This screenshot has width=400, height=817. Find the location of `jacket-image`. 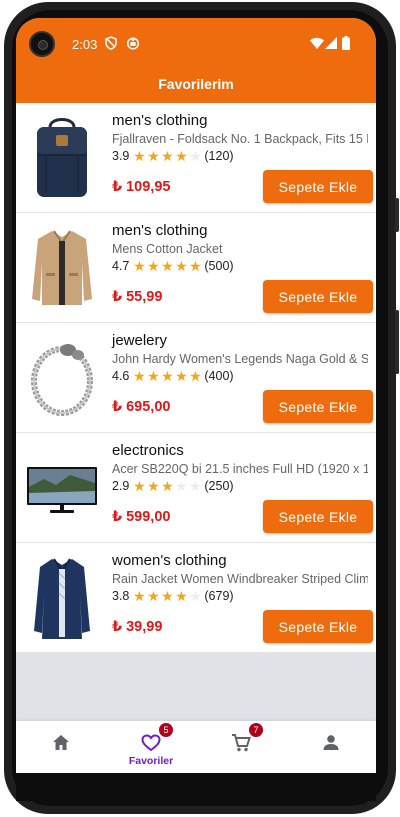

jacket-image is located at coordinates (62, 267).